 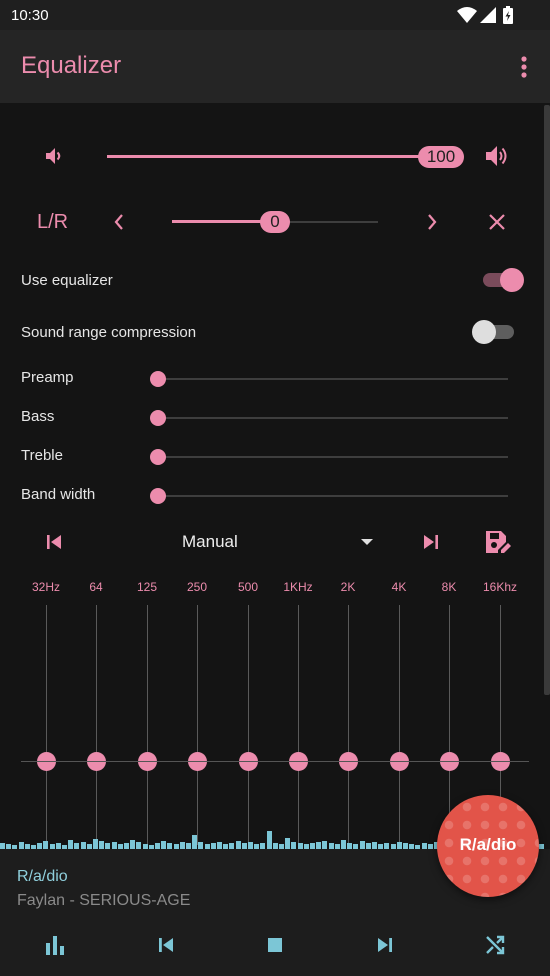 What do you see at coordinates (348, 587) in the screenshot?
I see `band-label: 2K` at bounding box center [348, 587].